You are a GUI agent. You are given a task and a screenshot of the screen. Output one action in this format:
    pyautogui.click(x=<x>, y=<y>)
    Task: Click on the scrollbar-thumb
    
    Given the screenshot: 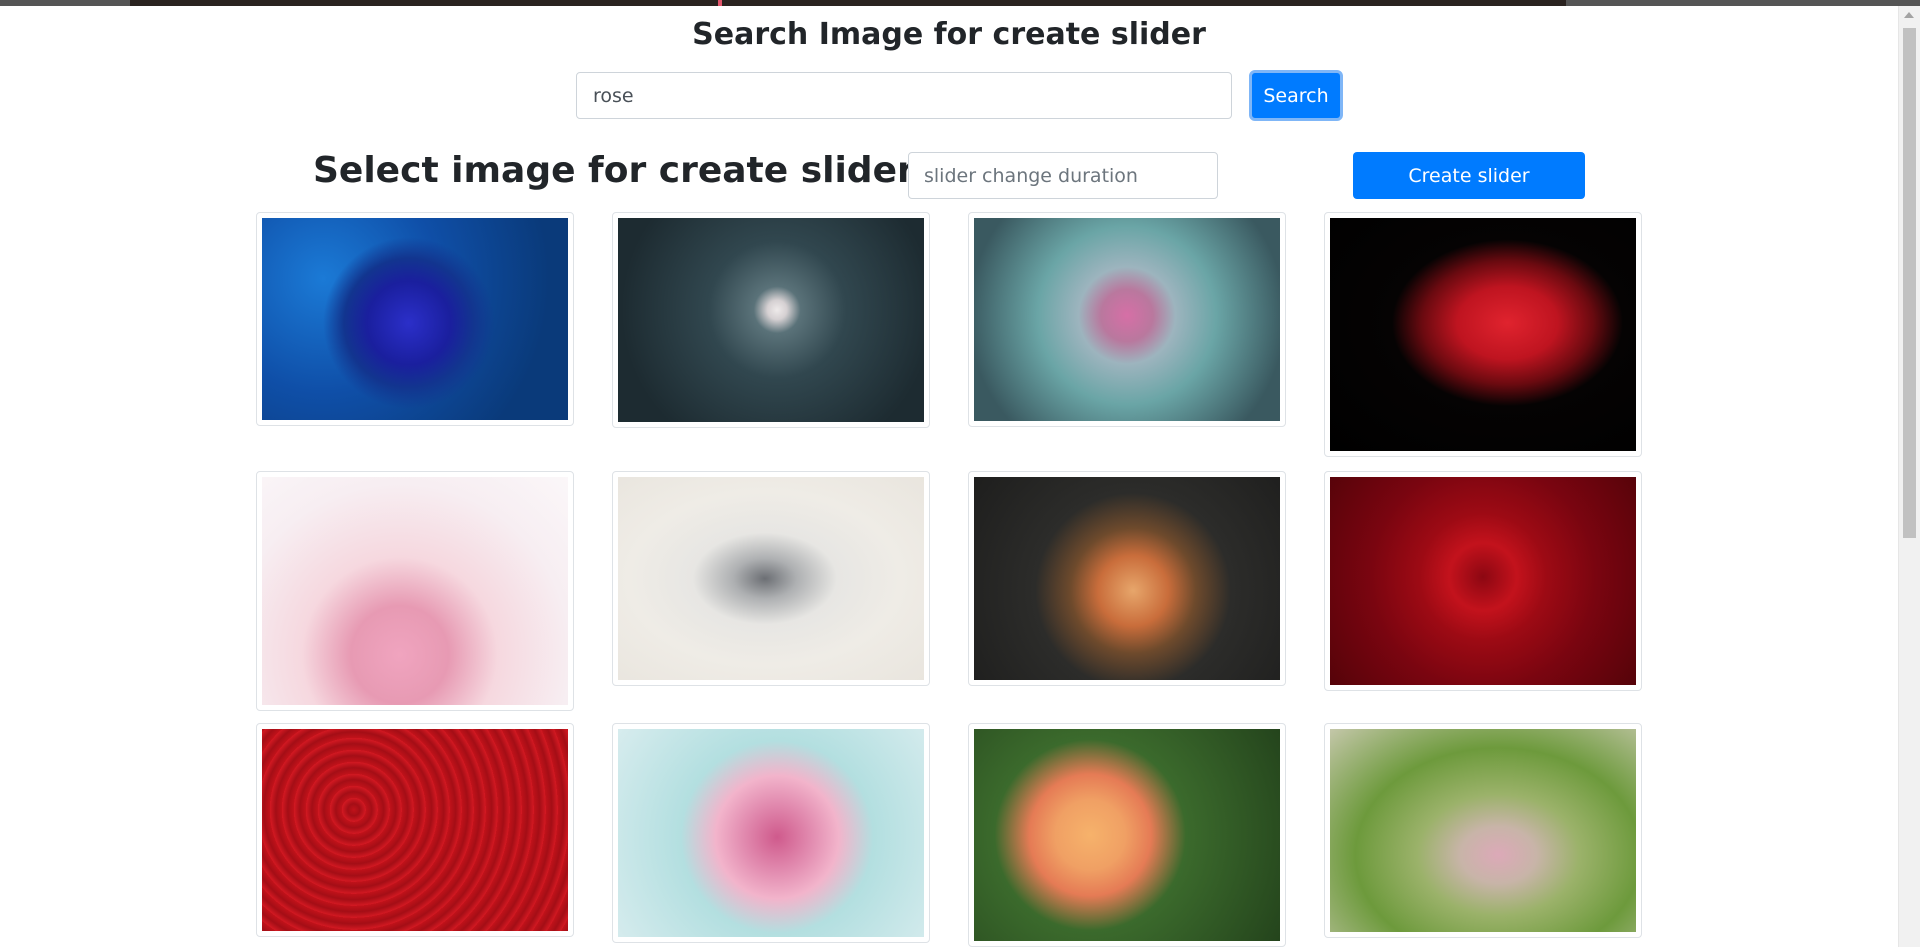 What is the action you would take?
    pyautogui.click(x=1909, y=283)
    